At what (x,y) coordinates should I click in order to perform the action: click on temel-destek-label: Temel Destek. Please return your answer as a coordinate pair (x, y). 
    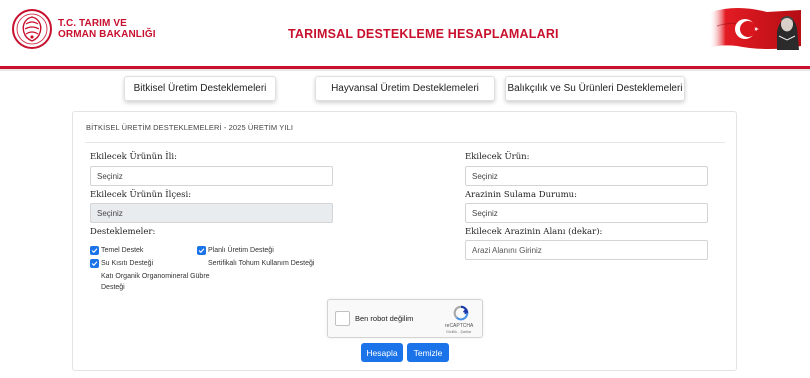
    Looking at the image, I should click on (122, 250).